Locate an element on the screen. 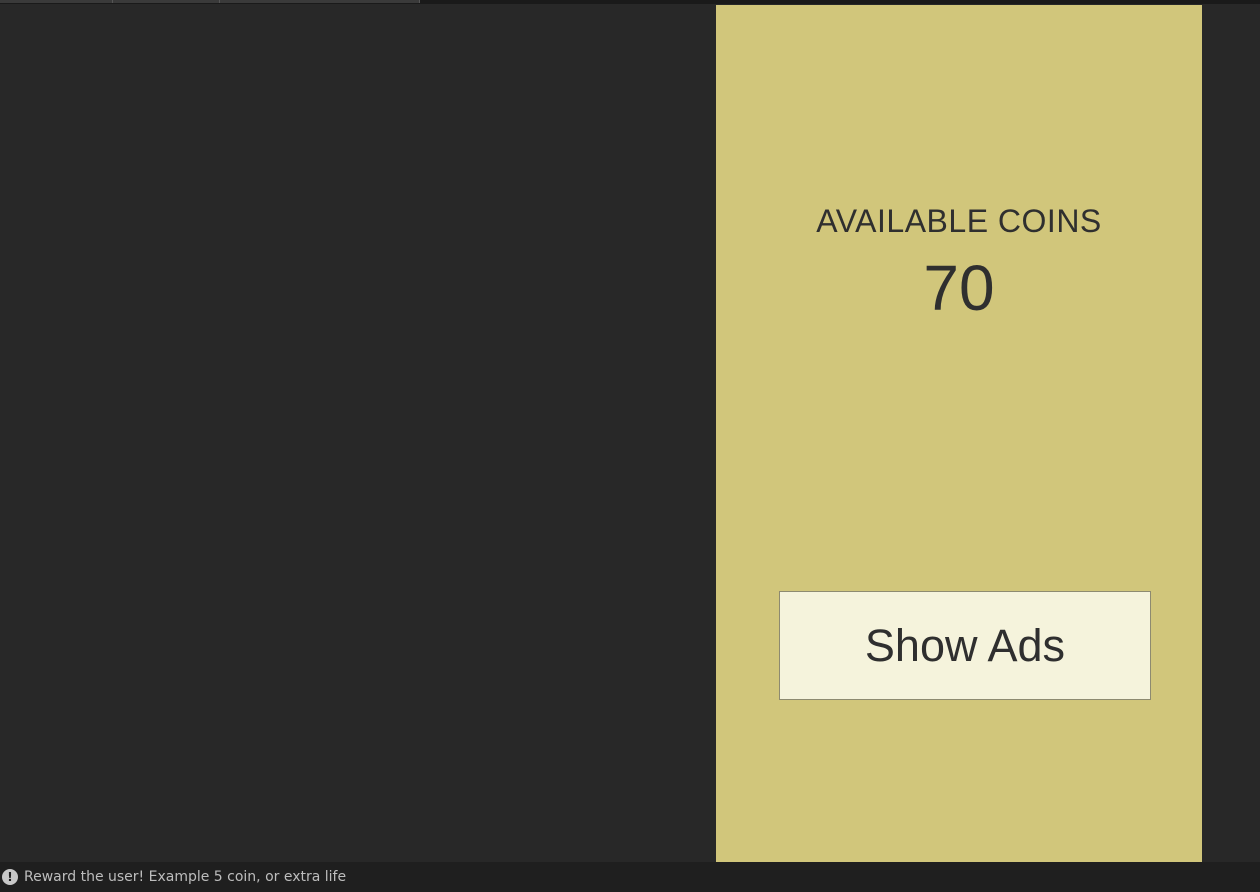 This screenshot has width=1260, height=892. available-coins-label: AVAILABLE COINS is located at coordinates (959, 221).